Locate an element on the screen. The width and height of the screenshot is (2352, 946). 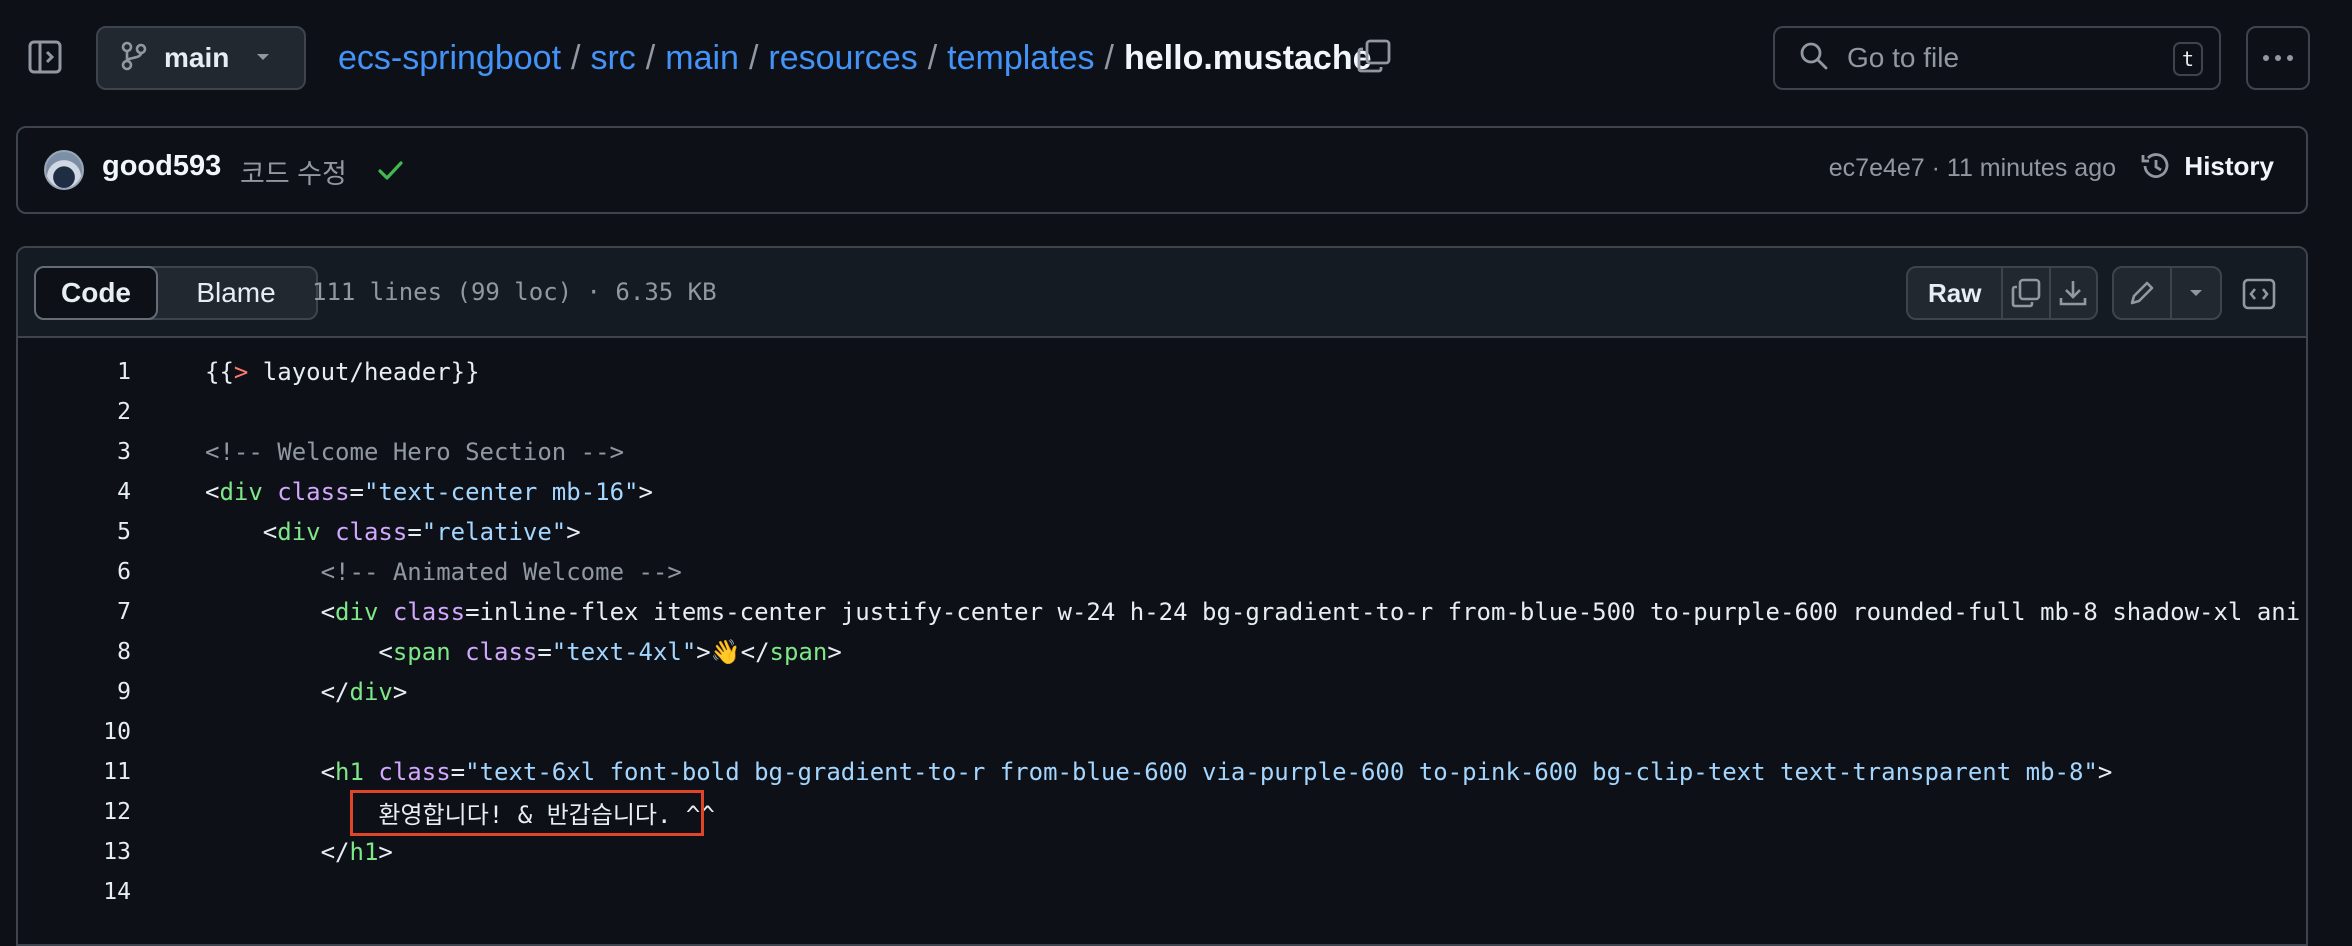
raw-button: Raw is located at coordinates (1954, 293).